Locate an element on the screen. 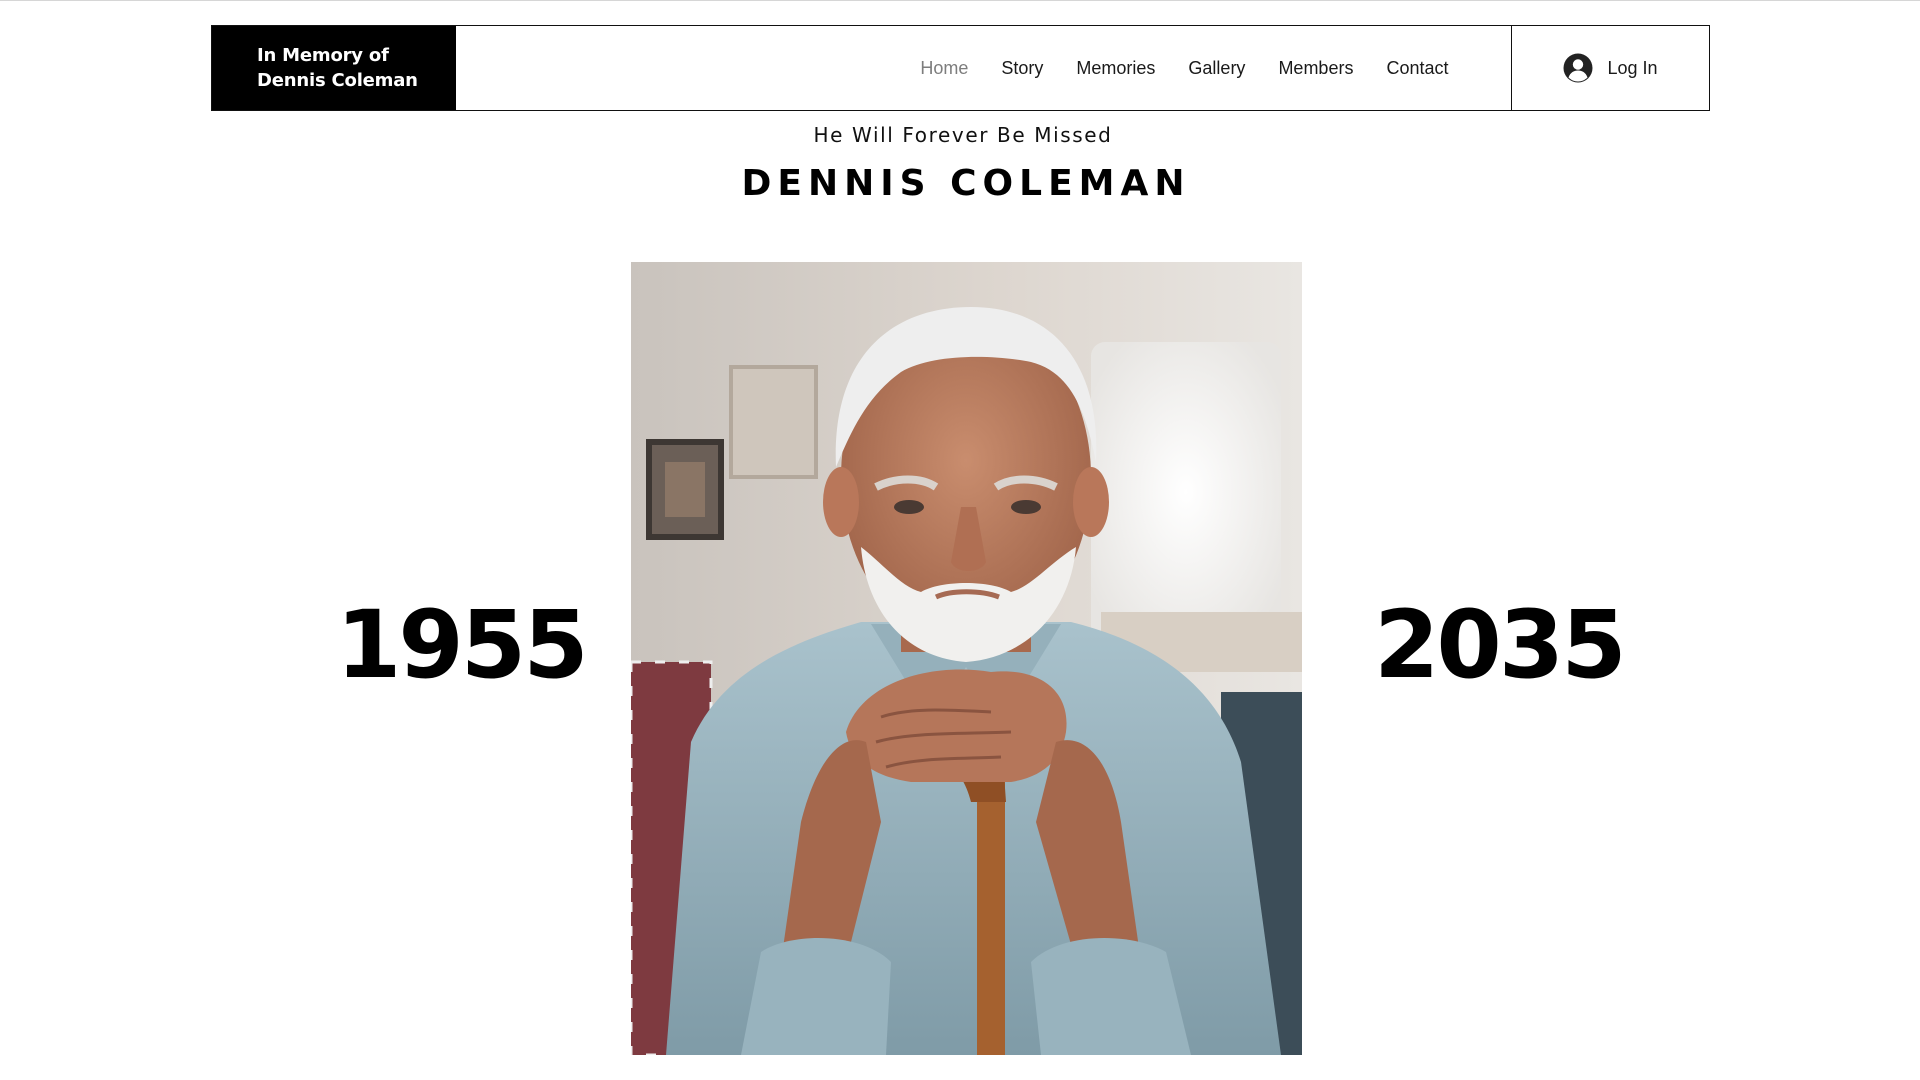  birth-year: 1955 is located at coordinates (462, 645).